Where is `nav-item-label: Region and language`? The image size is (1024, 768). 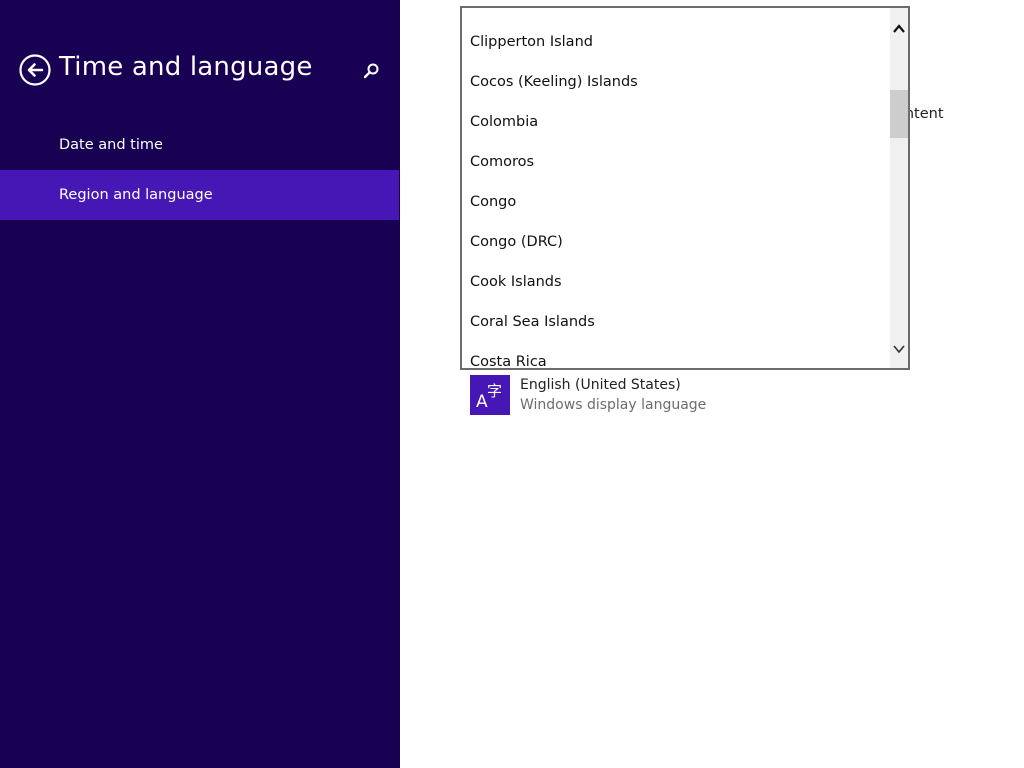 nav-item-label: Region and language is located at coordinates (136, 195).